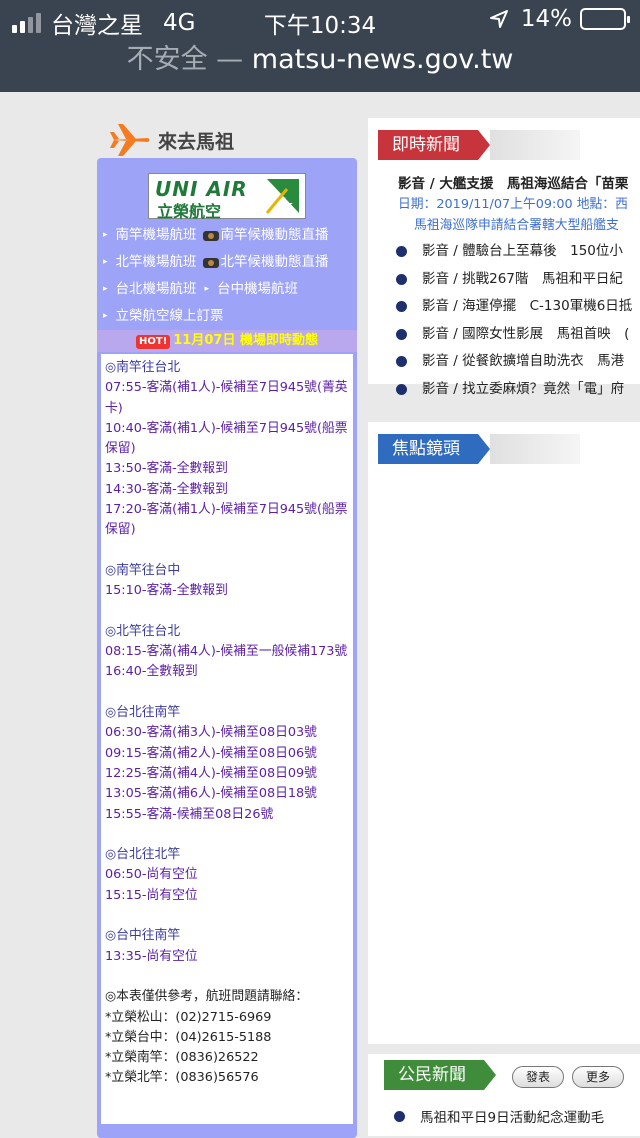  I want to click on nangan-live-link: 南竿候機動態直播, so click(275, 235).